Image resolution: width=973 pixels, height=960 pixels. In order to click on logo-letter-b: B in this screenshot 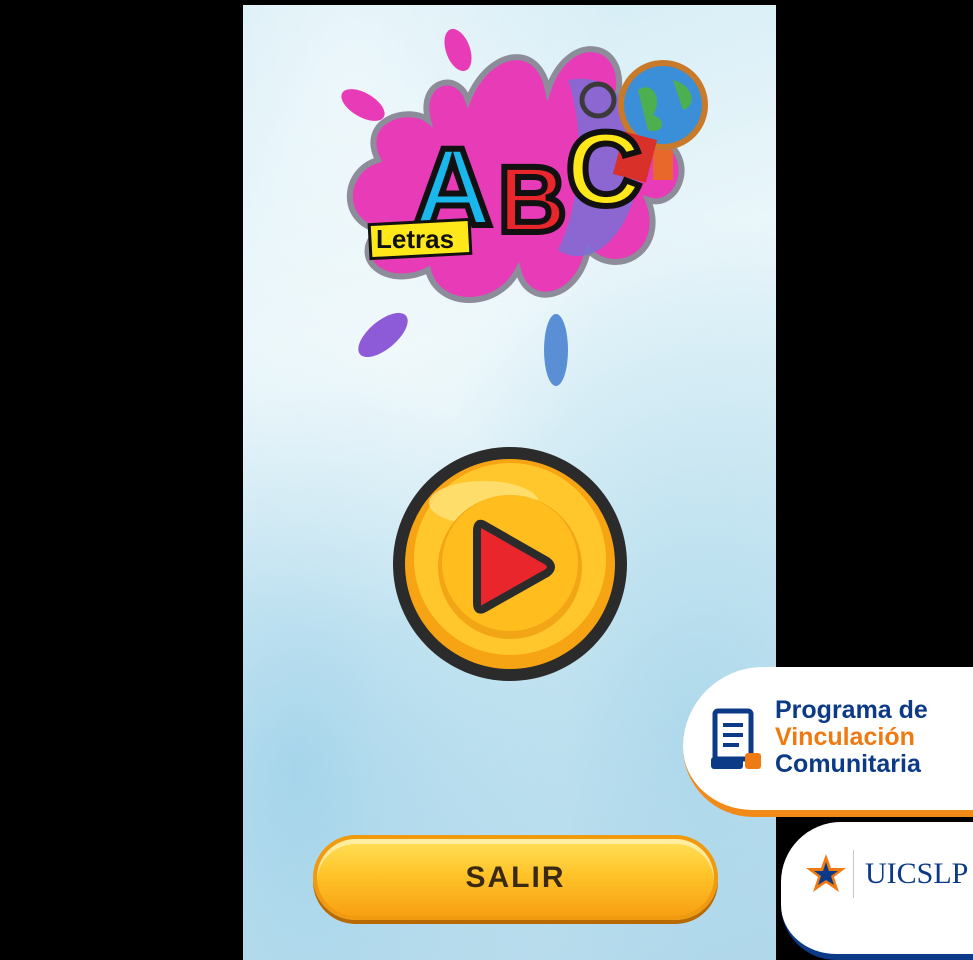, I will do `click(532, 200)`.